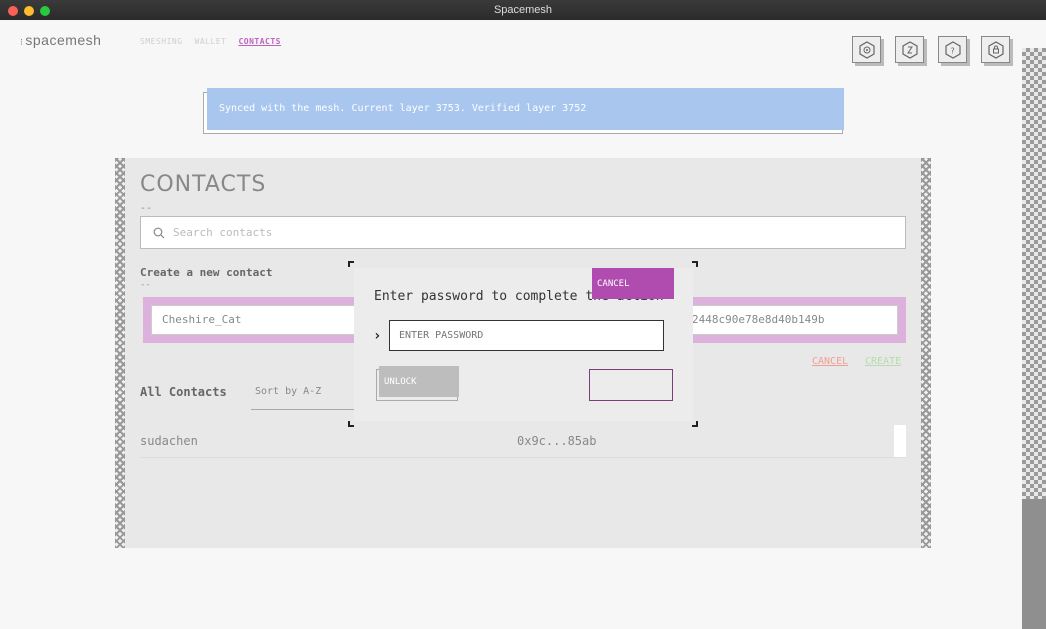  I want to click on lock-button, so click(995, 49).